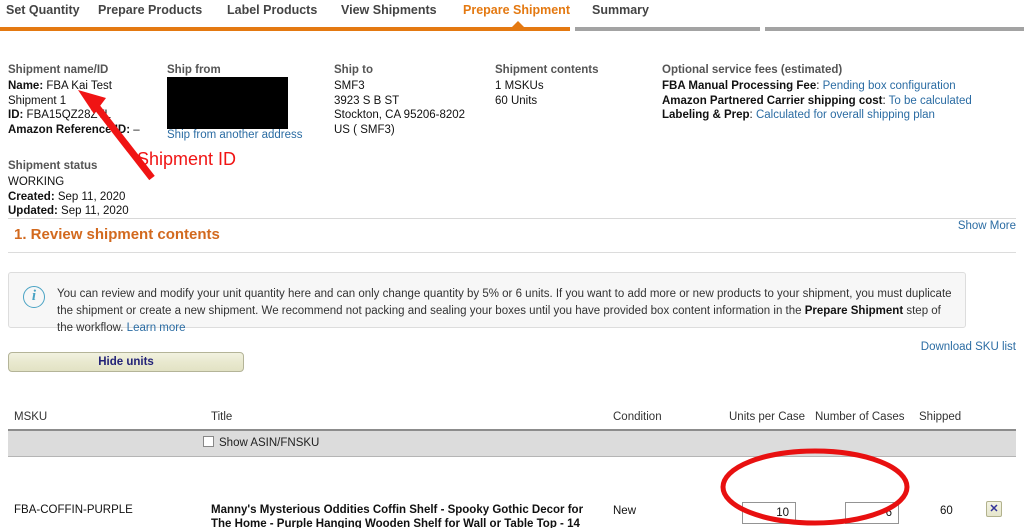 This screenshot has height=528, width=1024. I want to click on tab-set-quantity: Set Quantity, so click(43, 10).